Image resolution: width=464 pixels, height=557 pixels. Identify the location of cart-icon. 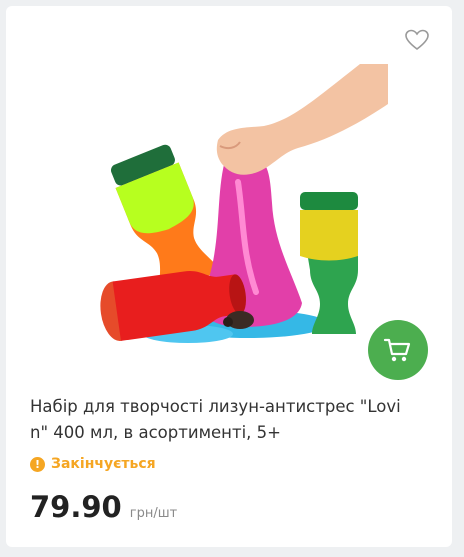
(397, 350).